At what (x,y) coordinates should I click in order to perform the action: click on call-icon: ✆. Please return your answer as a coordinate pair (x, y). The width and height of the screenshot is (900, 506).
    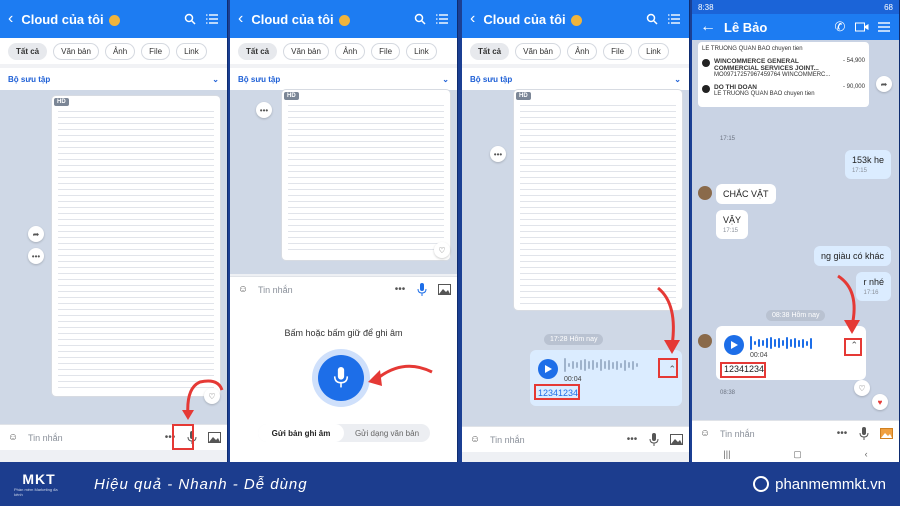
    Looking at the image, I should click on (840, 26).